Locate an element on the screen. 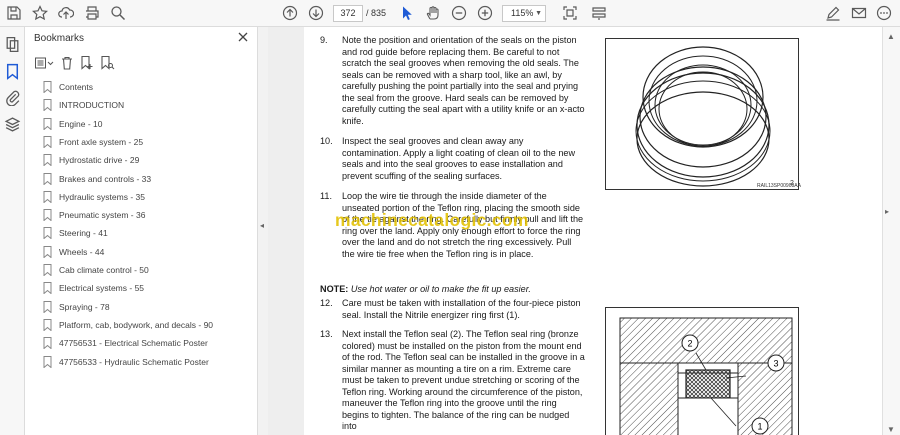 Image resolution: width=900 pixels, height=435 pixels. seal-ring-figure: RAIL13SP00908AA 2 is located at coordinates (703, 114).